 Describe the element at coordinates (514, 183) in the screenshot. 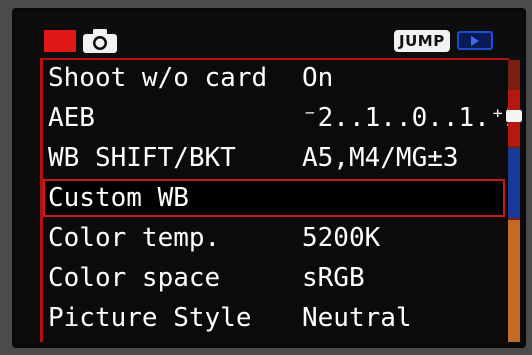

I see `scrollbar-segment-playback` at that location.